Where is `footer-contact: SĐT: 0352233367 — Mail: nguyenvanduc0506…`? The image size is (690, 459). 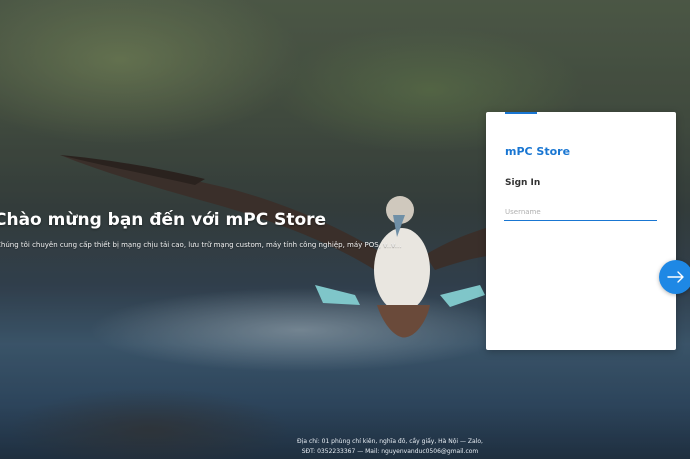 footer-contact: SĐT: 0352233367 — Mail: nguyenvanduc0506… is located at coordinates (390, 451).